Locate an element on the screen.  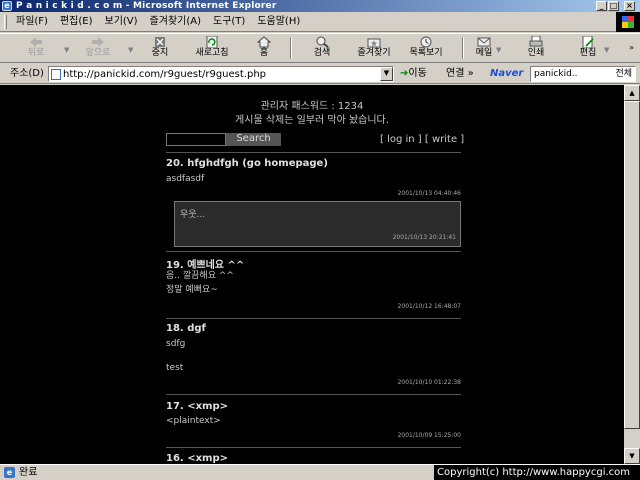
status-page-icon: e is located at coordinates (9, 472).